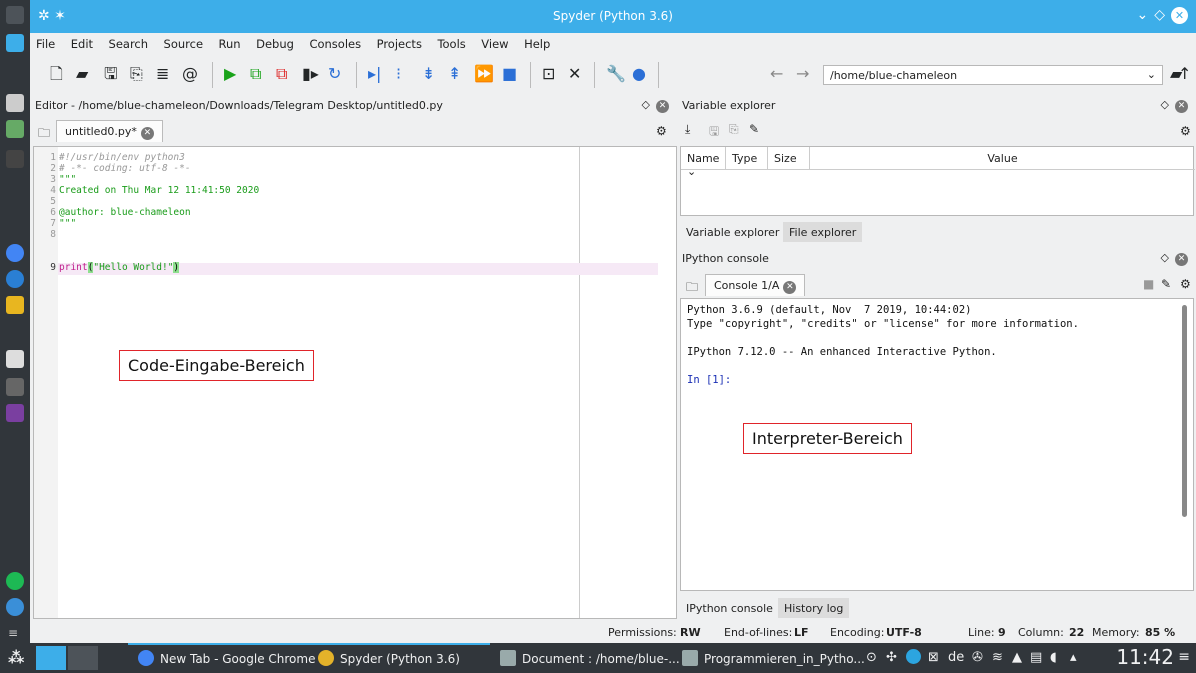 The height and width of the screenshot is (673, 1196). What do you see at coordinates (16, 657) in the screenshot?
I see `kde-launcher-icon: ⁂` at bounding box center [16, 657].